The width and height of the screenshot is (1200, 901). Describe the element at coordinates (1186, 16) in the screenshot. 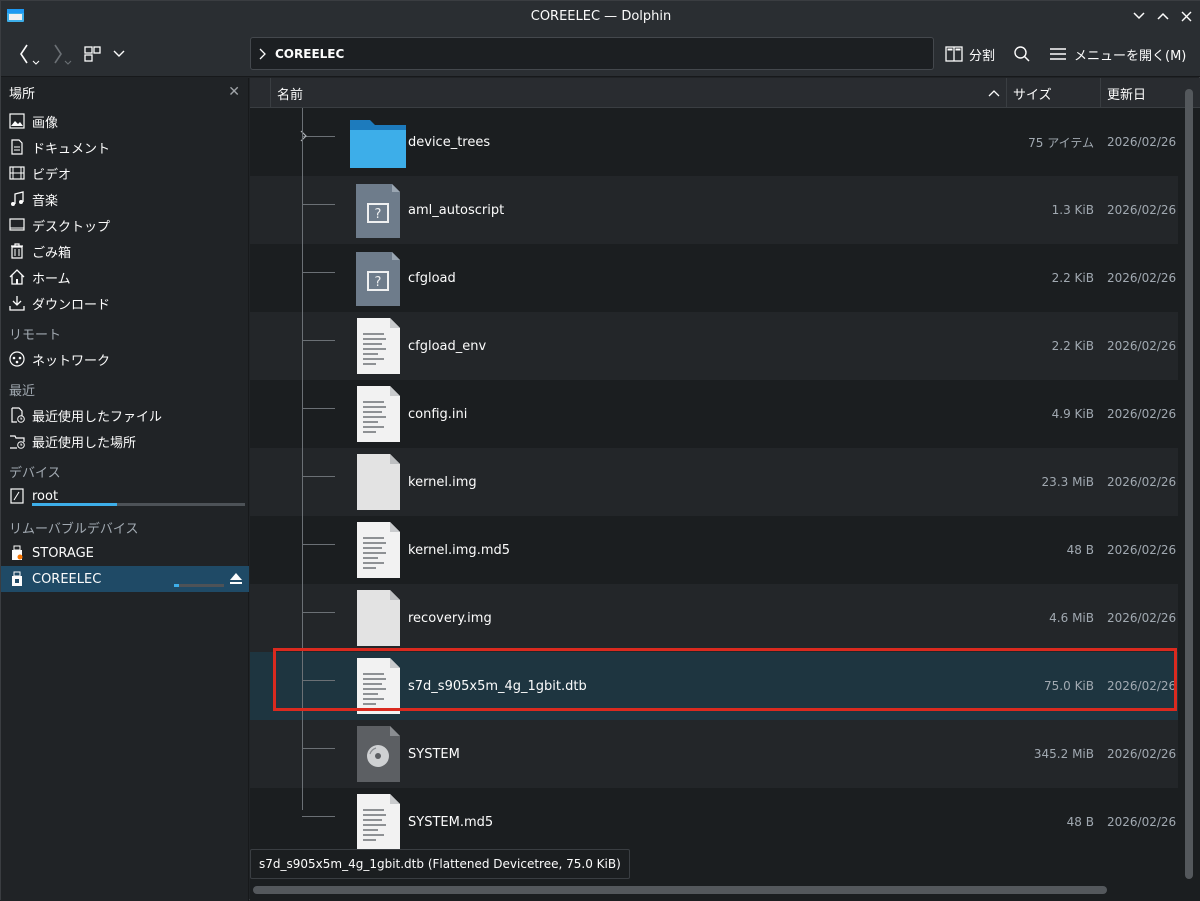

I see `close-button` at that location.